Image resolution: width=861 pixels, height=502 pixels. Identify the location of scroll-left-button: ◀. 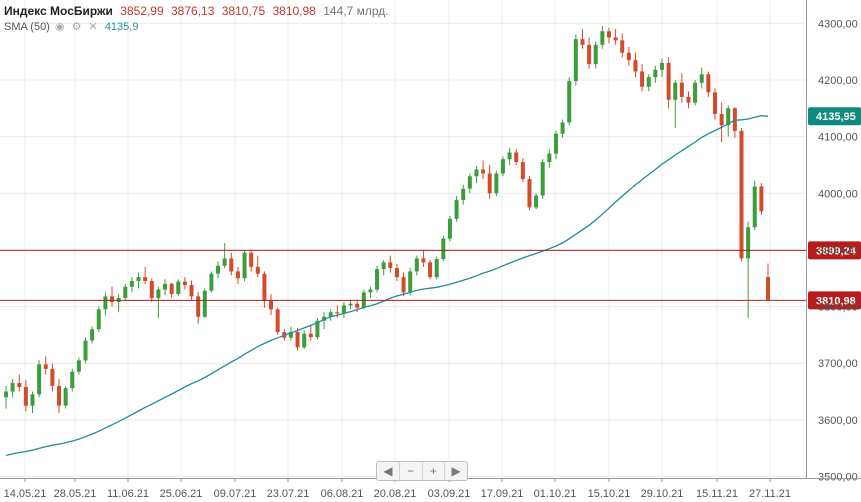
(388, 471).